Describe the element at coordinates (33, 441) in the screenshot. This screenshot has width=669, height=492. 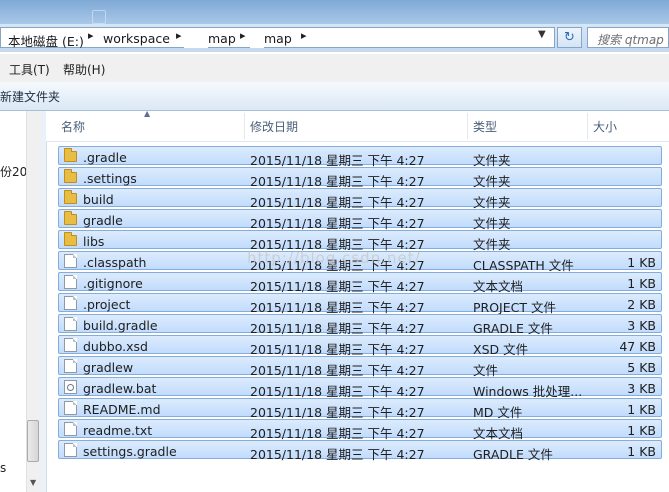
I see `nav-scrollbar-thumb` at that location.